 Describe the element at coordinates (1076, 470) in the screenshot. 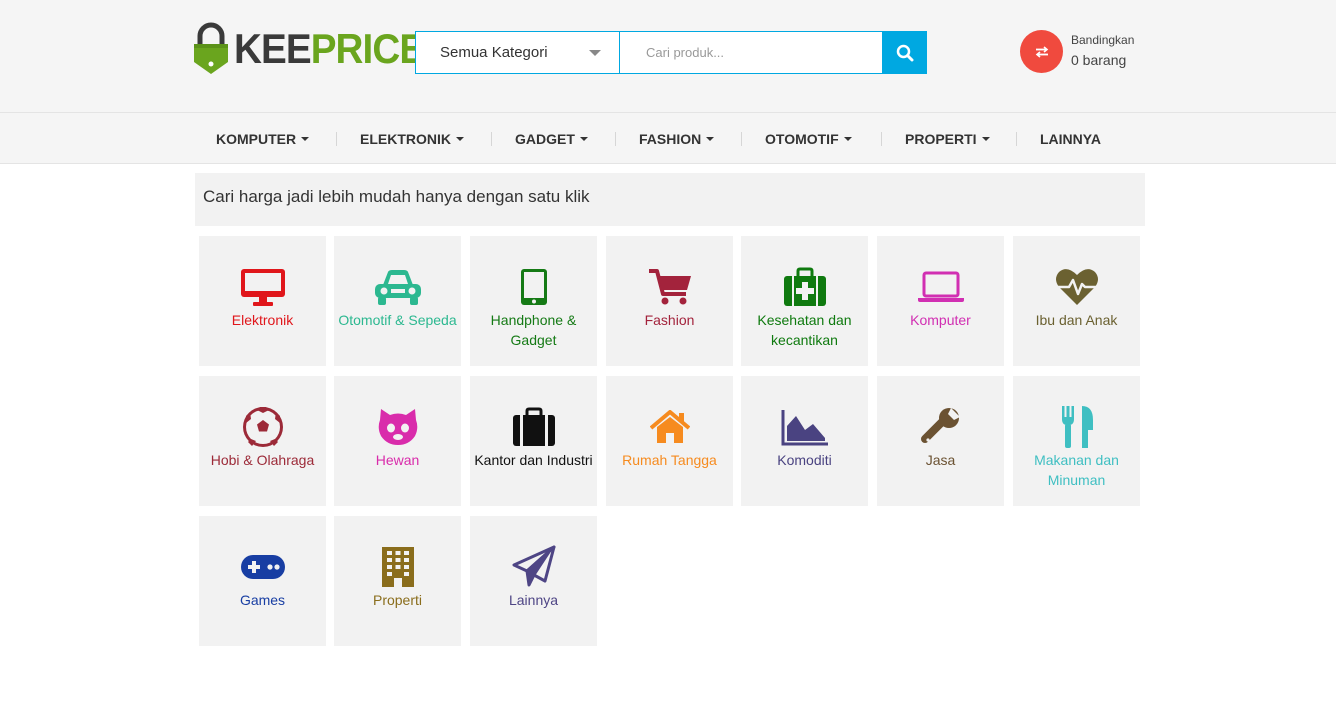

I see `category-label: Makanan dan Minuman` at that location.